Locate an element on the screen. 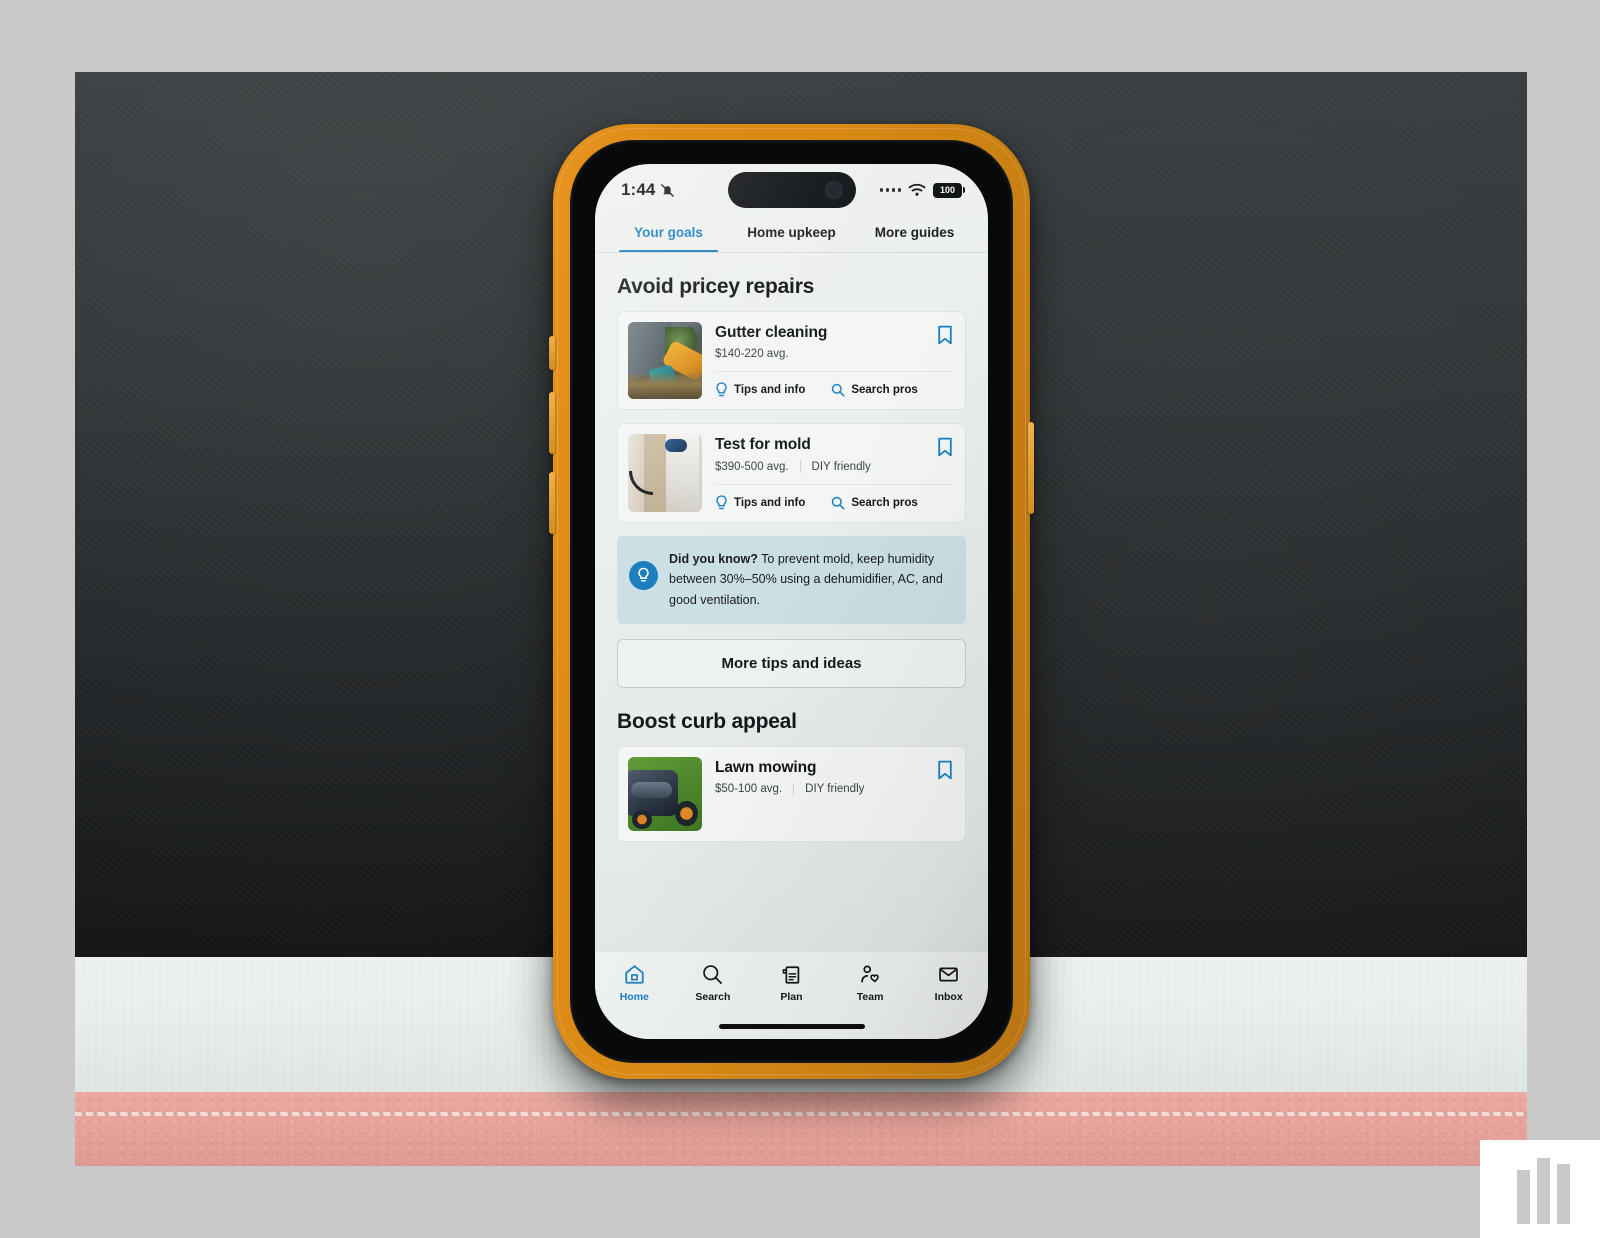  dynamic-island is located at coordinates (791, 190).